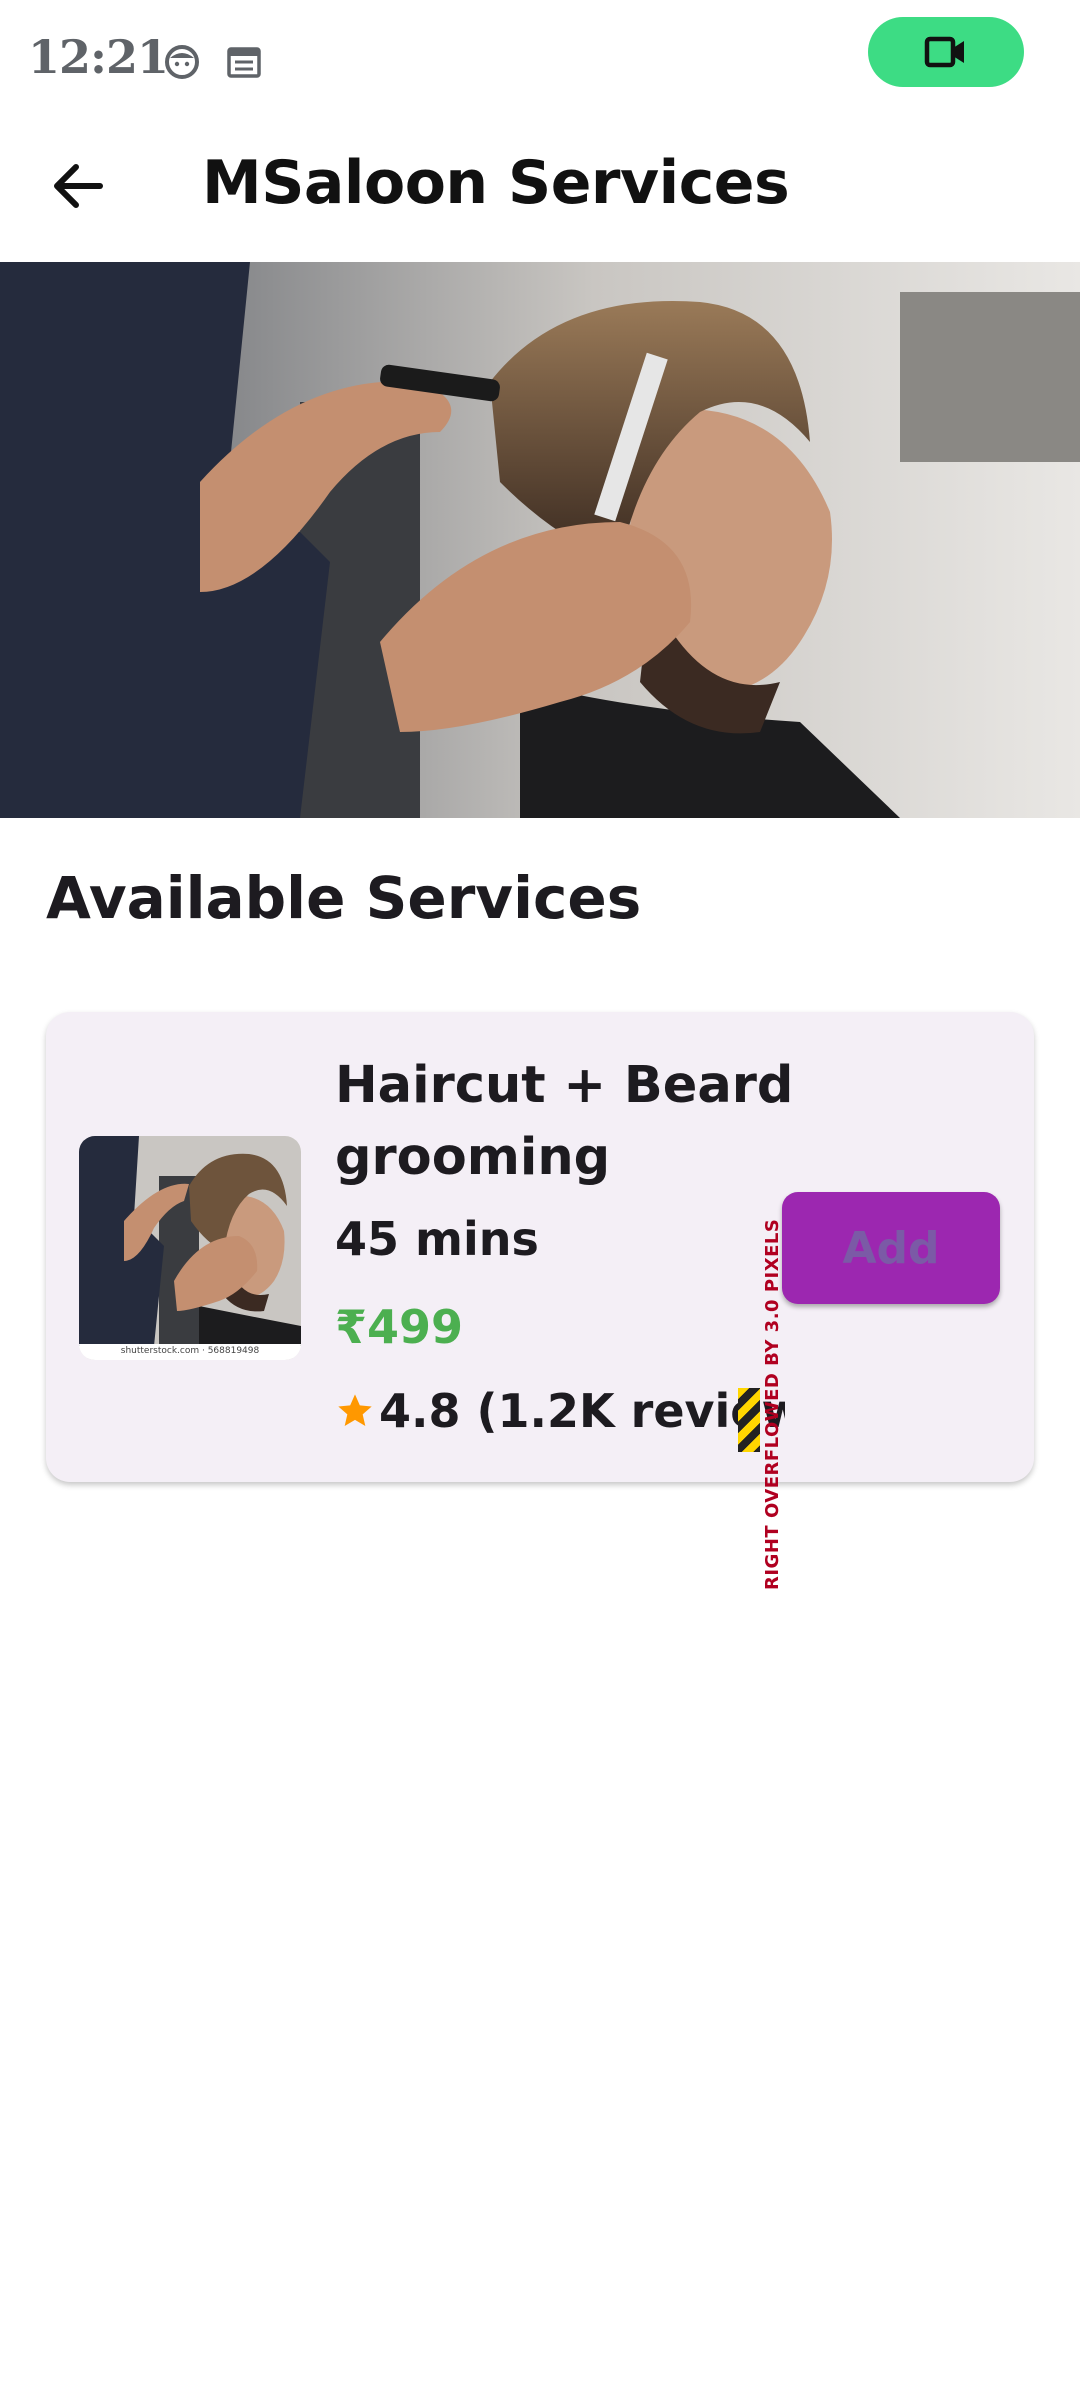 The height and width of the screenshot is (2400, 1080). I want to click on overflow-indicator, so click(749, 1420).